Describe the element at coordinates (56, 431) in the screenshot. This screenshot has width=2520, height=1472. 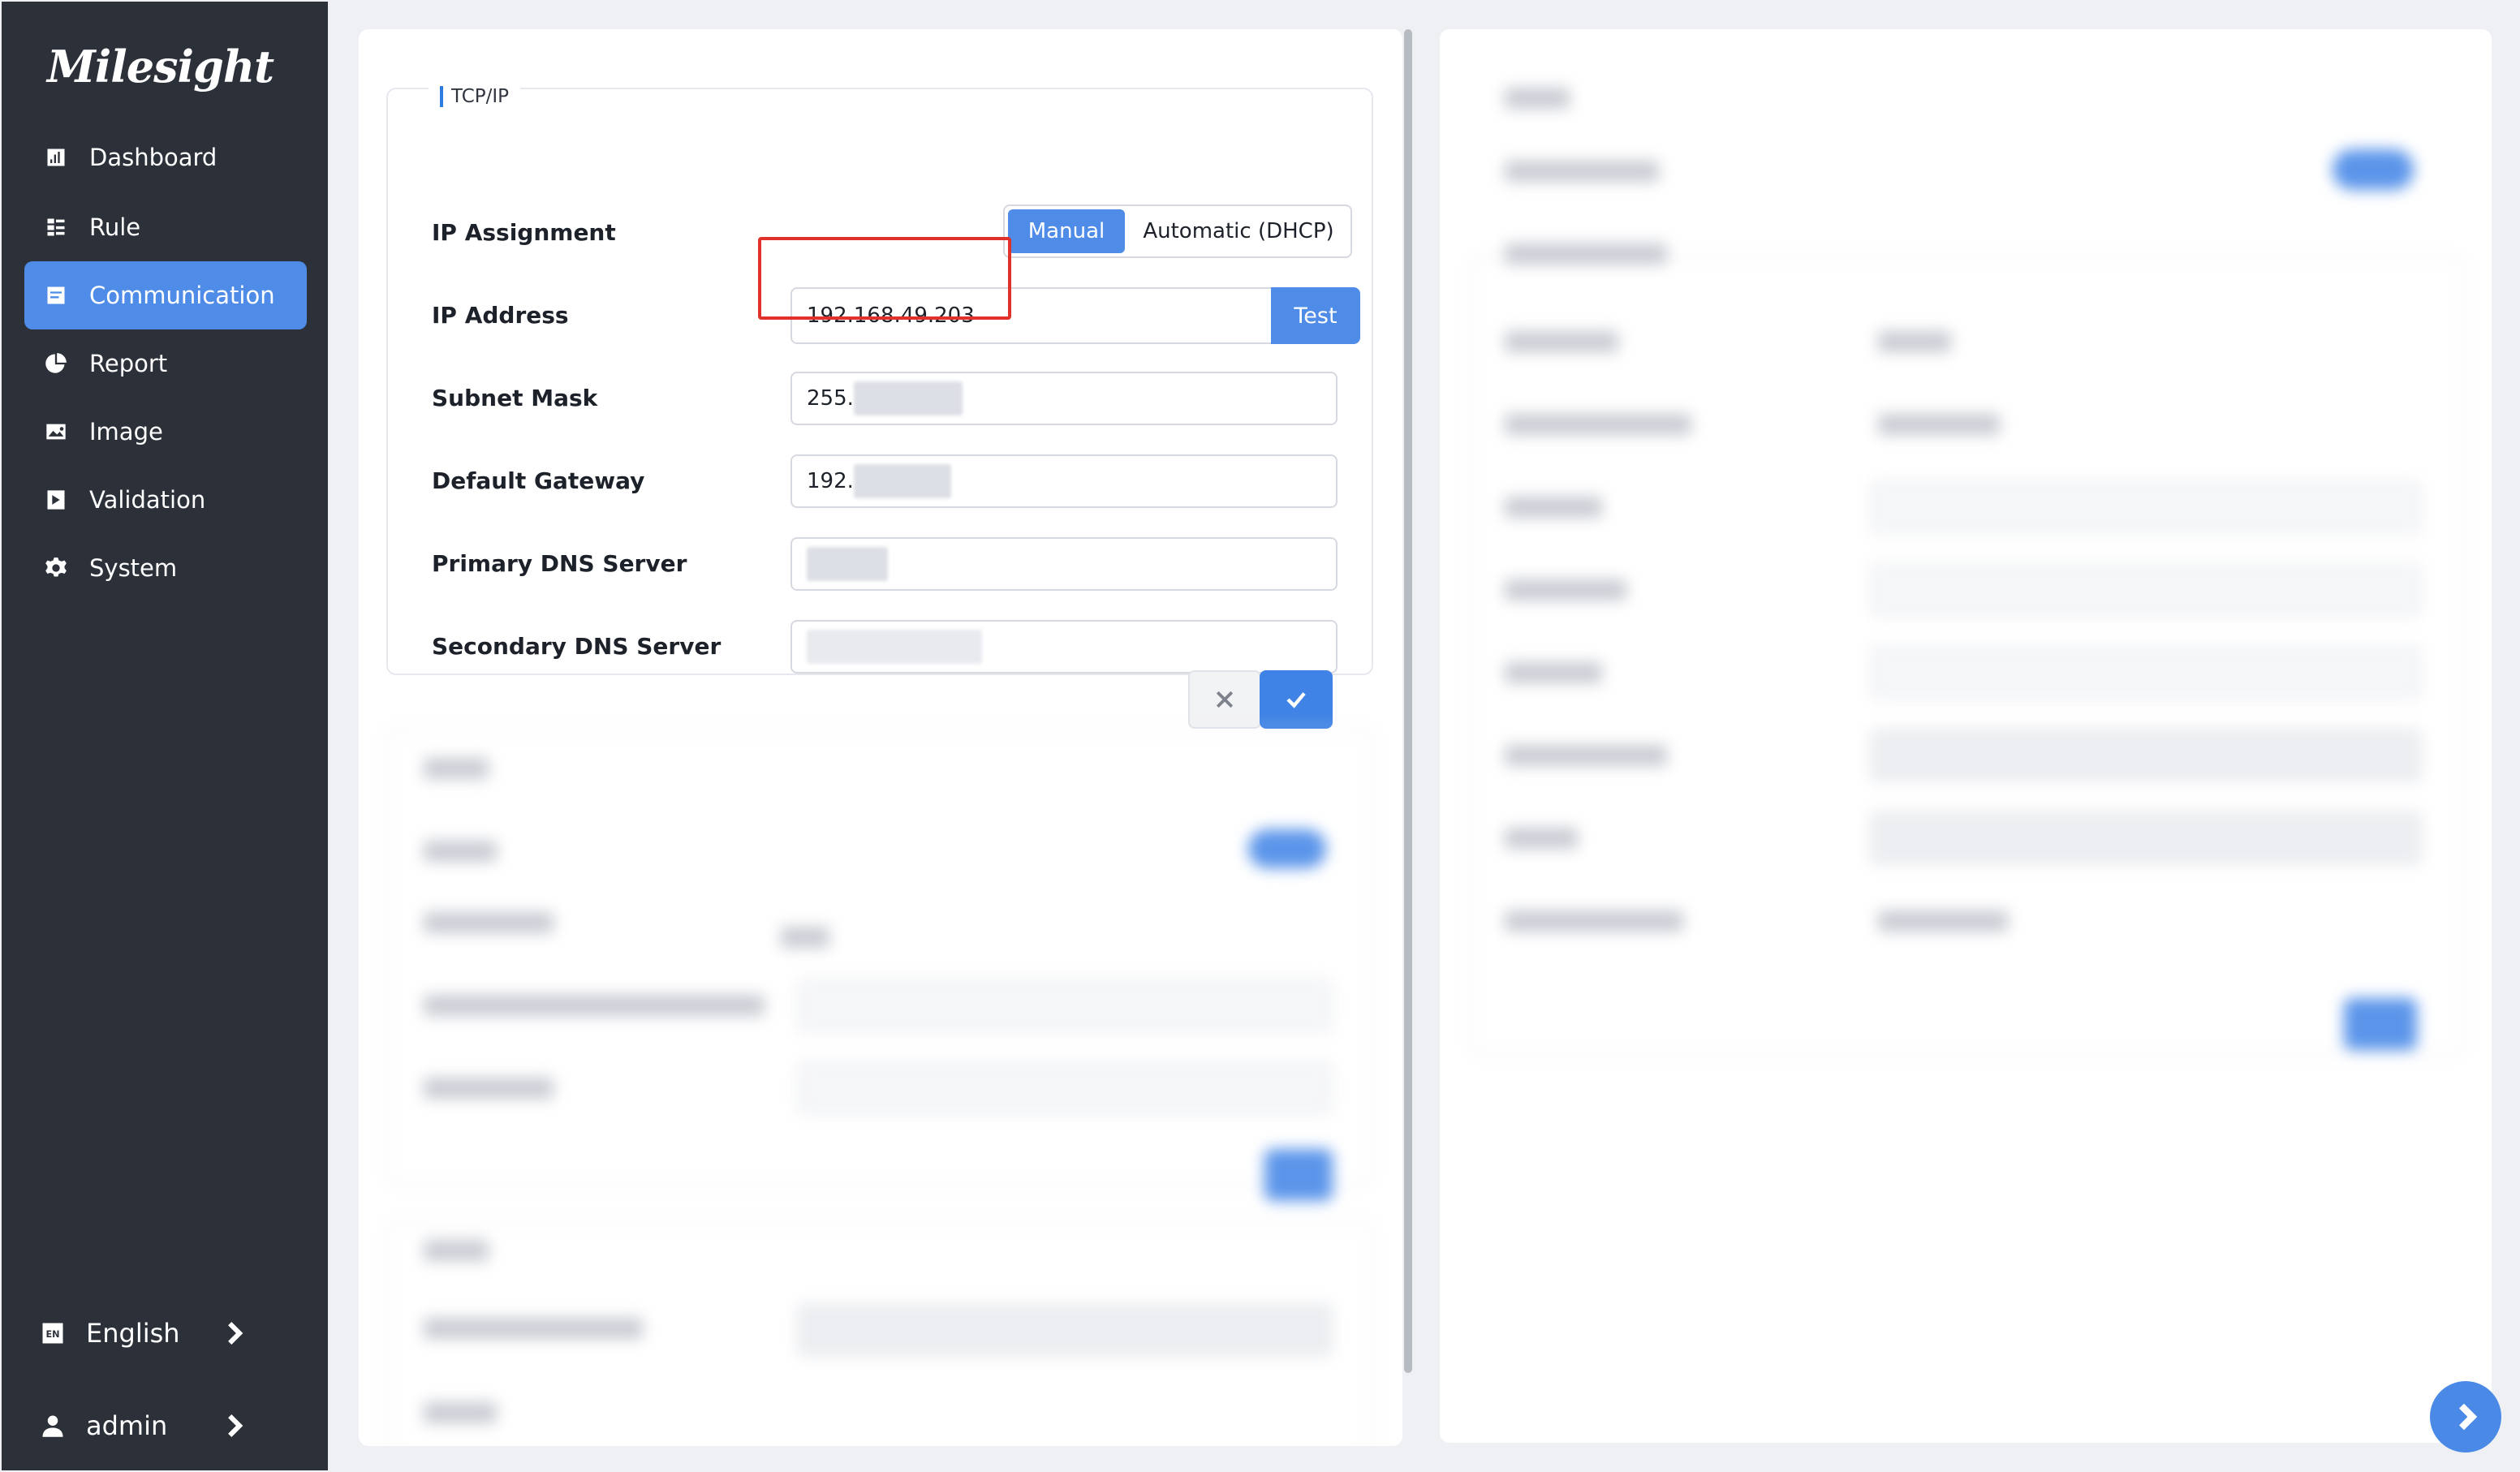
I see `image-icon` at that location.